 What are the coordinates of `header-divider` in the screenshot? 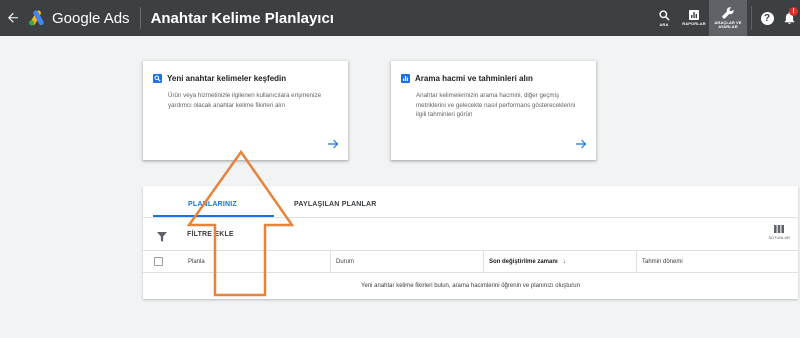 It's located at (140, 18).